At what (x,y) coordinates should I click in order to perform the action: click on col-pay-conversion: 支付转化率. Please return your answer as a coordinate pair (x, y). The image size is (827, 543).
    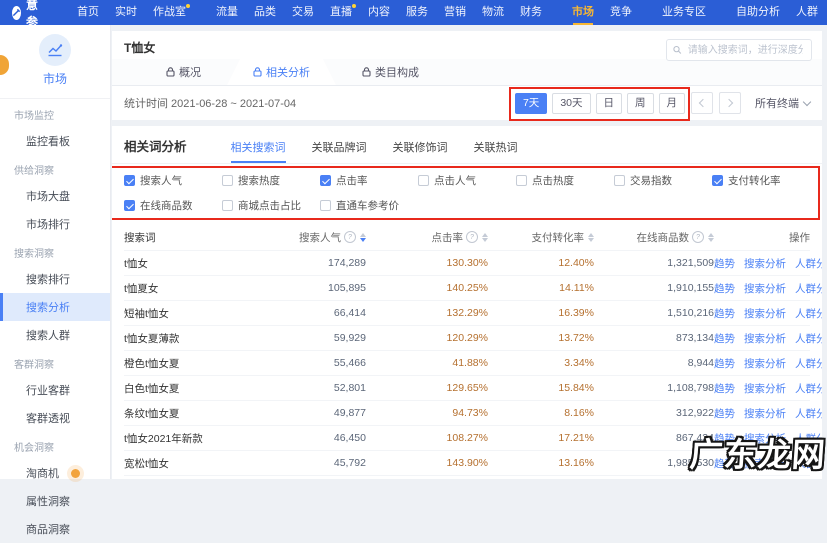
    Looking at the image, I should click on (541, 237).